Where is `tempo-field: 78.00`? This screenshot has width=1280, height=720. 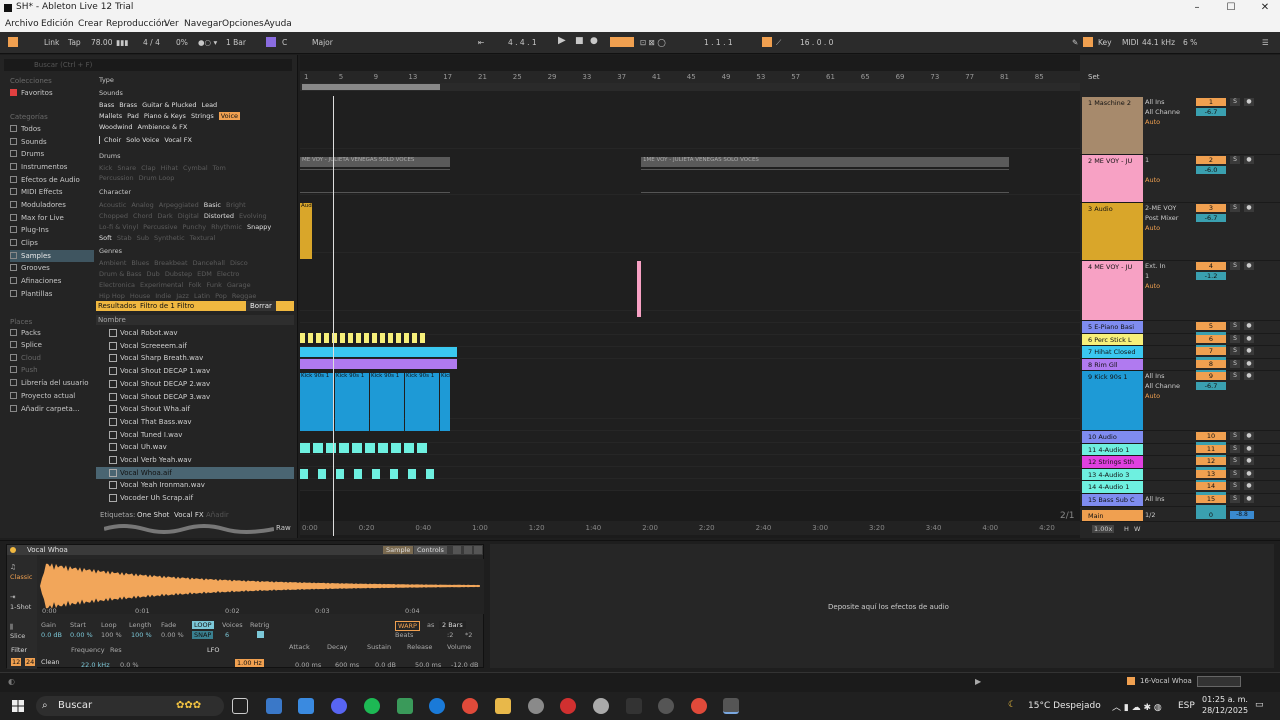 tempo-field: 78.00 is located at coordinates (101, 42).